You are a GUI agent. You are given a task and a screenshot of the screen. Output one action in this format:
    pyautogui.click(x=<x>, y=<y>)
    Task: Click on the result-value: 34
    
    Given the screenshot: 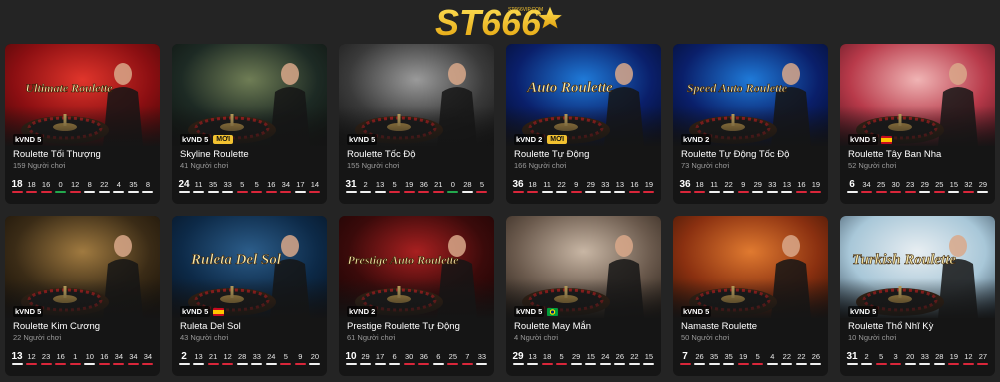 What is the action you would take?
    pyautogui.click(x=118, y=356)
    